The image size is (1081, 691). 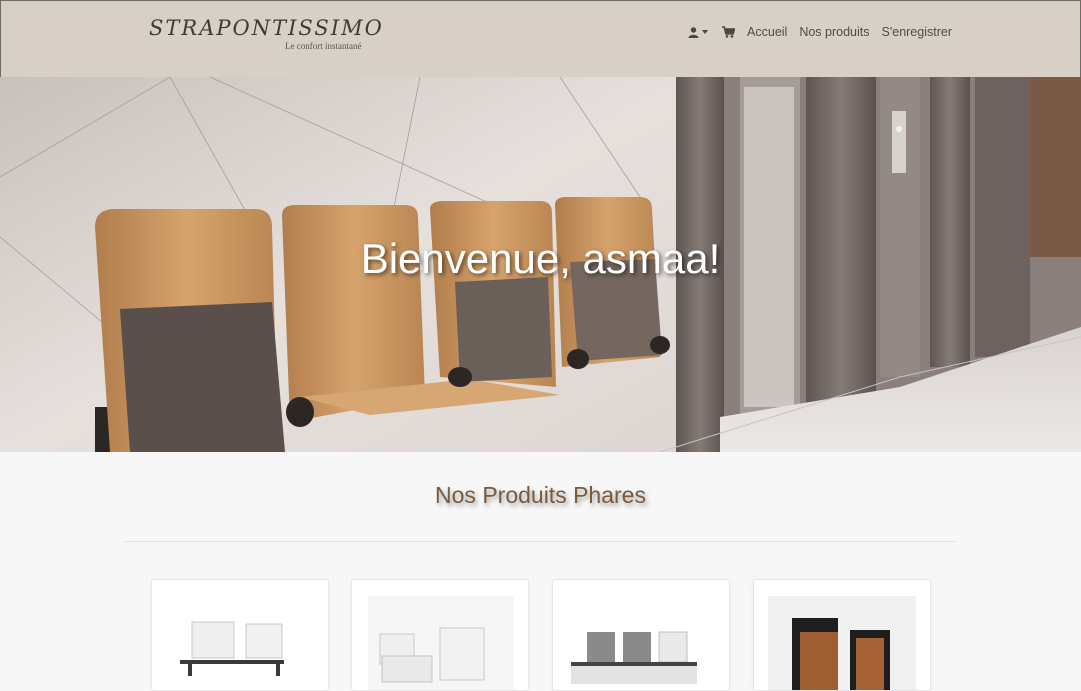 I want to click on brand-logo: STRAPONTISSIMO Le confort instantané, so click(x=266, y=33).